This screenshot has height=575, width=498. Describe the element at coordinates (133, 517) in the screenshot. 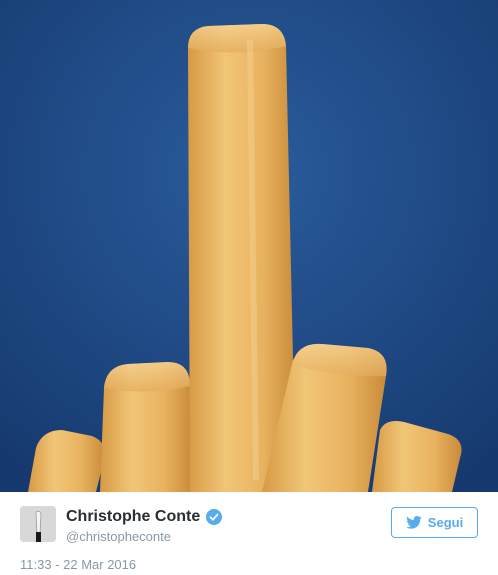

I see `author-name: Christophe Conte` at that location.